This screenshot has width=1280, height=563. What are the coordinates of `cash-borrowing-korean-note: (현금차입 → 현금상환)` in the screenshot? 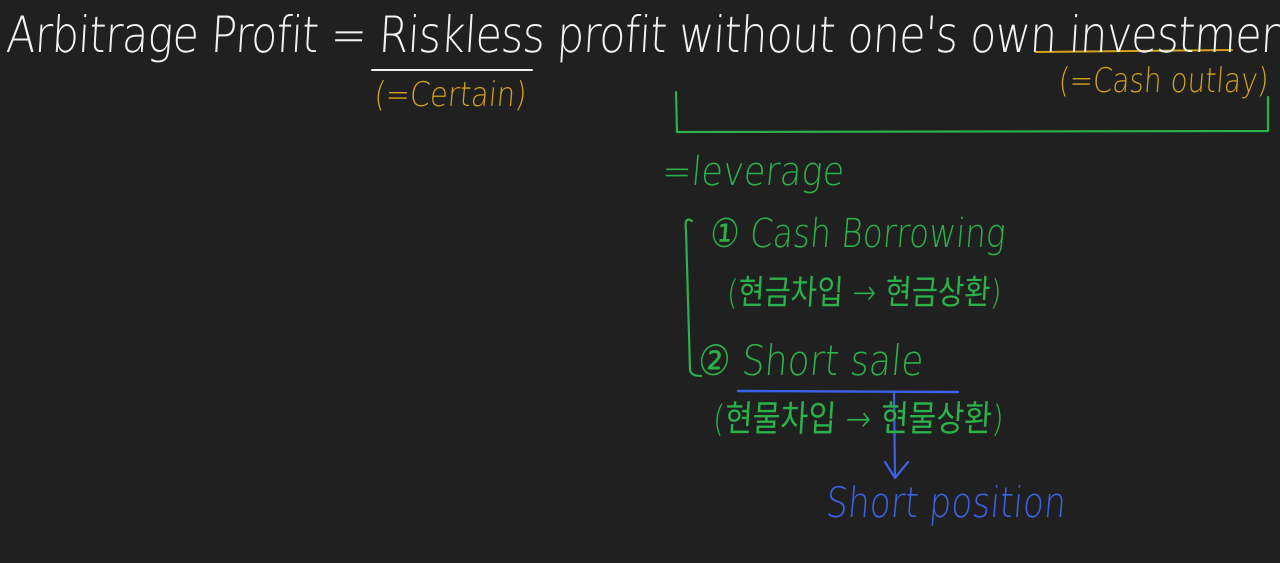 It's located at (864, 293).